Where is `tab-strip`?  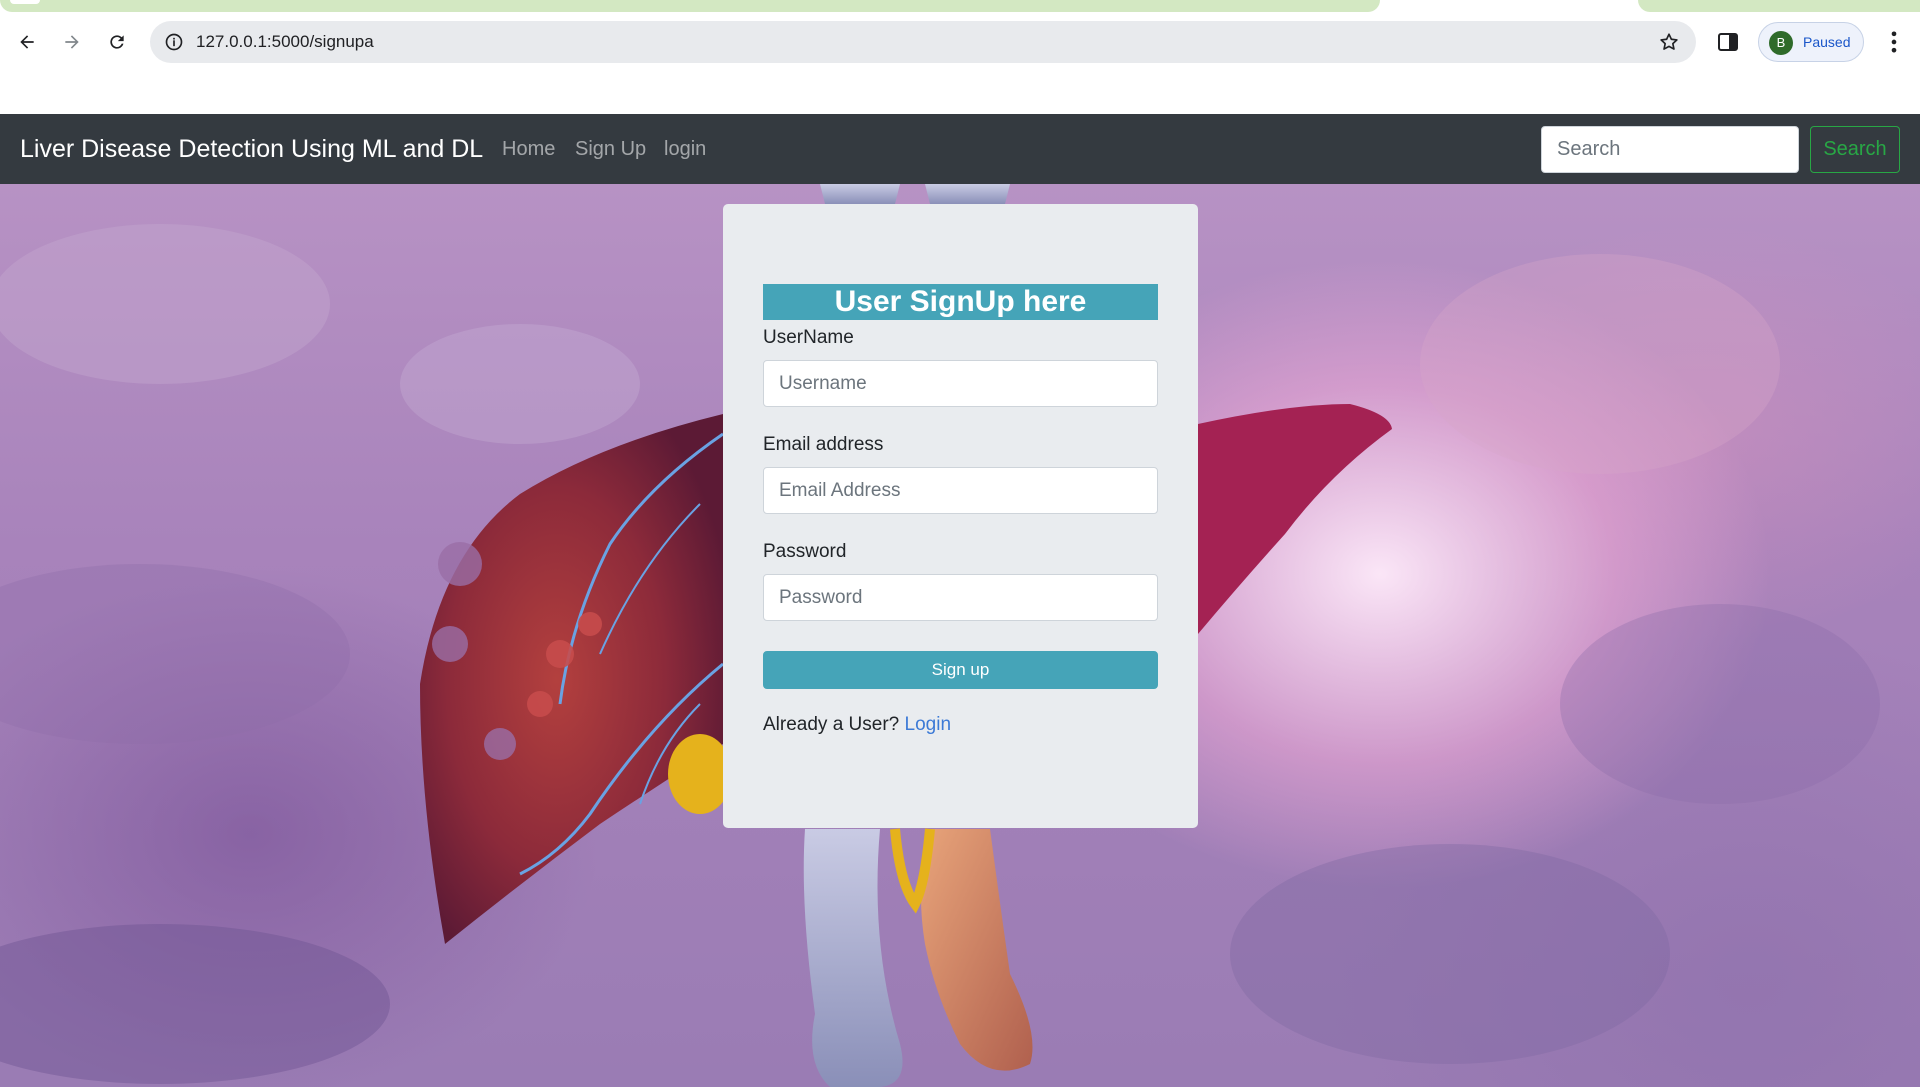 tab-strip is located at coordinates (960, 6).